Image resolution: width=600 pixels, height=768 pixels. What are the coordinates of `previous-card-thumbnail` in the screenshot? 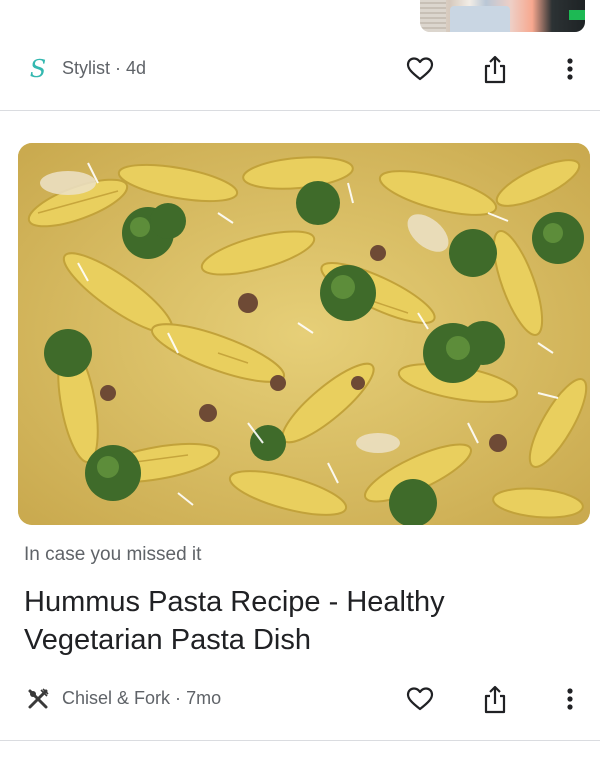 It's located at (502, 16).